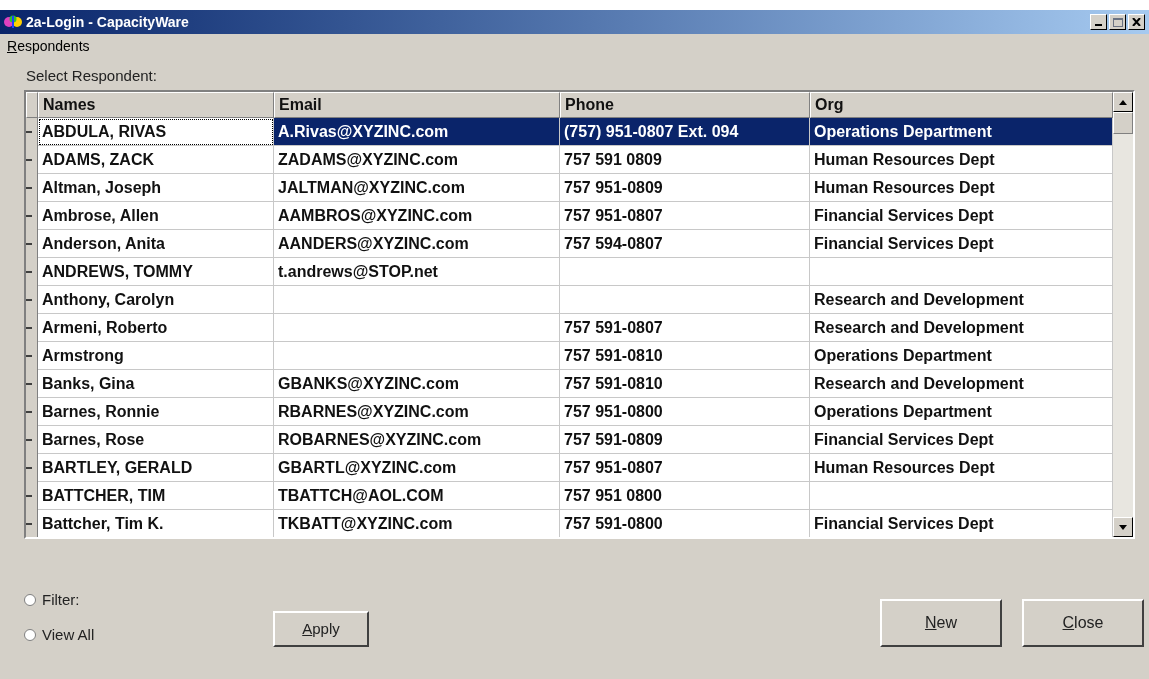  Describe the element at coordinates (156, 105) in the screenshot. I see `column-header: Names` at that location.